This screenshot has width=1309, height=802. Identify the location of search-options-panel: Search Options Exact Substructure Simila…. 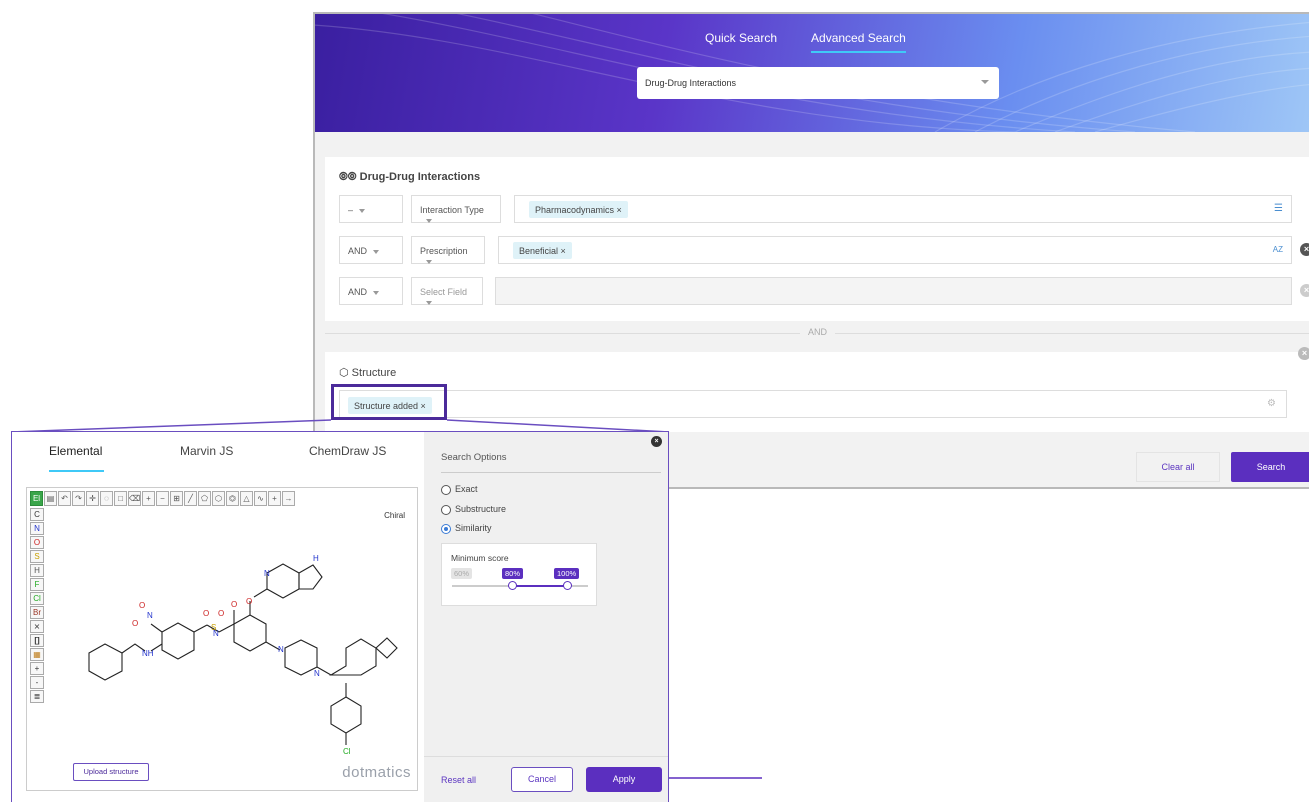
(546, 617).